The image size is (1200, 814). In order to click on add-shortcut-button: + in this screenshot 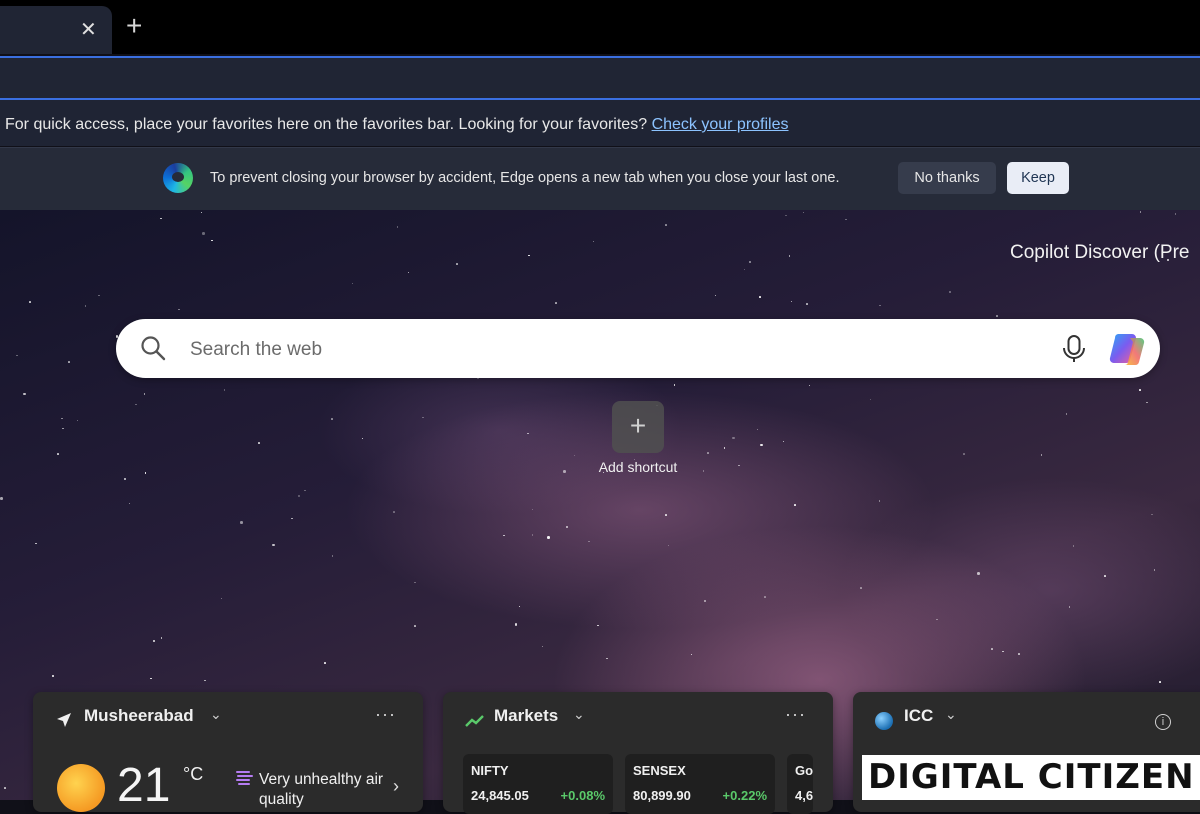, I will do `click(638, 427)`.